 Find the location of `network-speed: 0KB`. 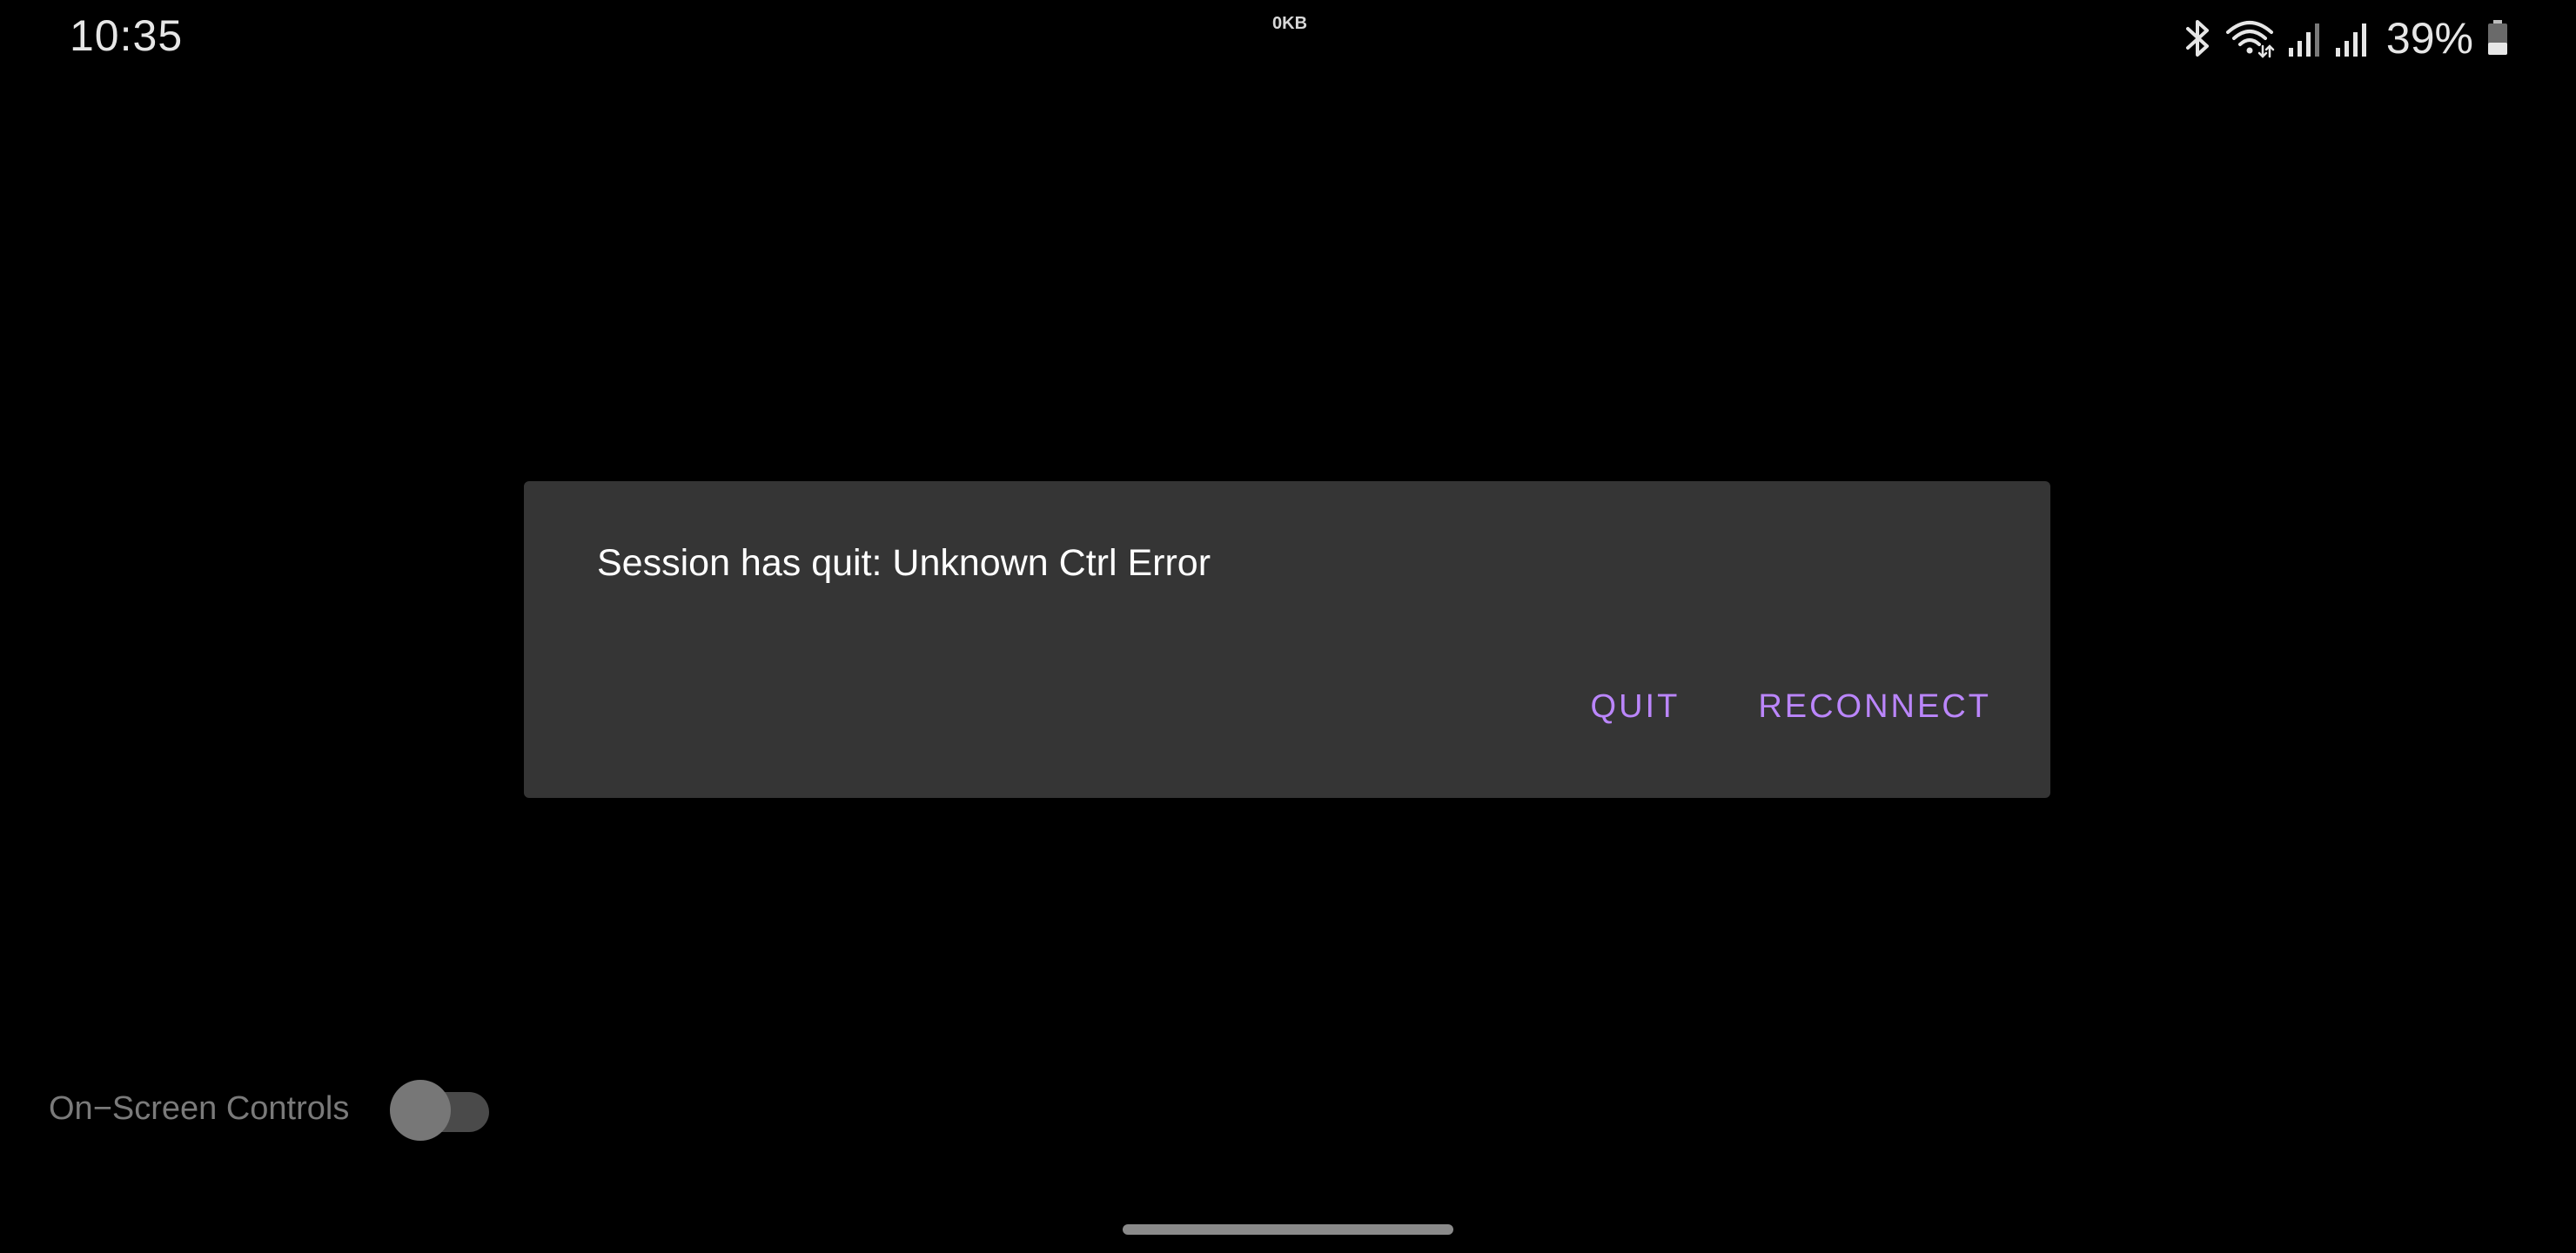

network-speed: 0KB is located at coordinates (1290, 23).